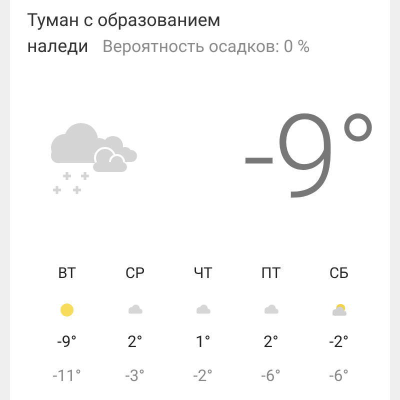 The width and height of the screenshot is (400, 400). Describe the element at coordinates (124, 21) in the screenshot. I see `condition-text: Туман с образованием` at that location.